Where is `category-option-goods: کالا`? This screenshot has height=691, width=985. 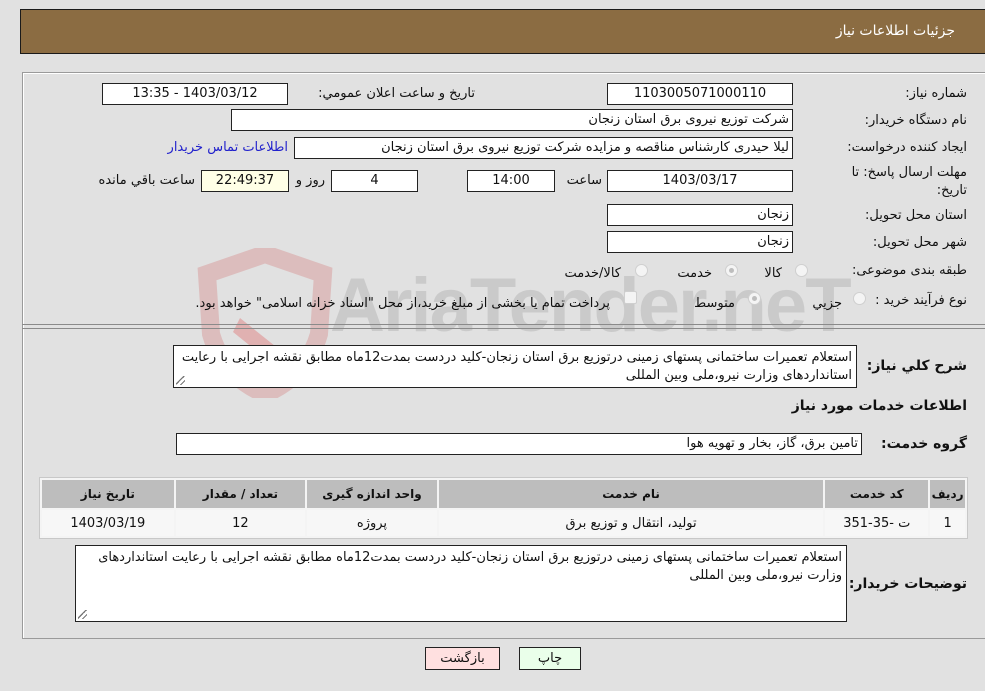
category-option-goods: کالا is located at coordinates (773, 273).